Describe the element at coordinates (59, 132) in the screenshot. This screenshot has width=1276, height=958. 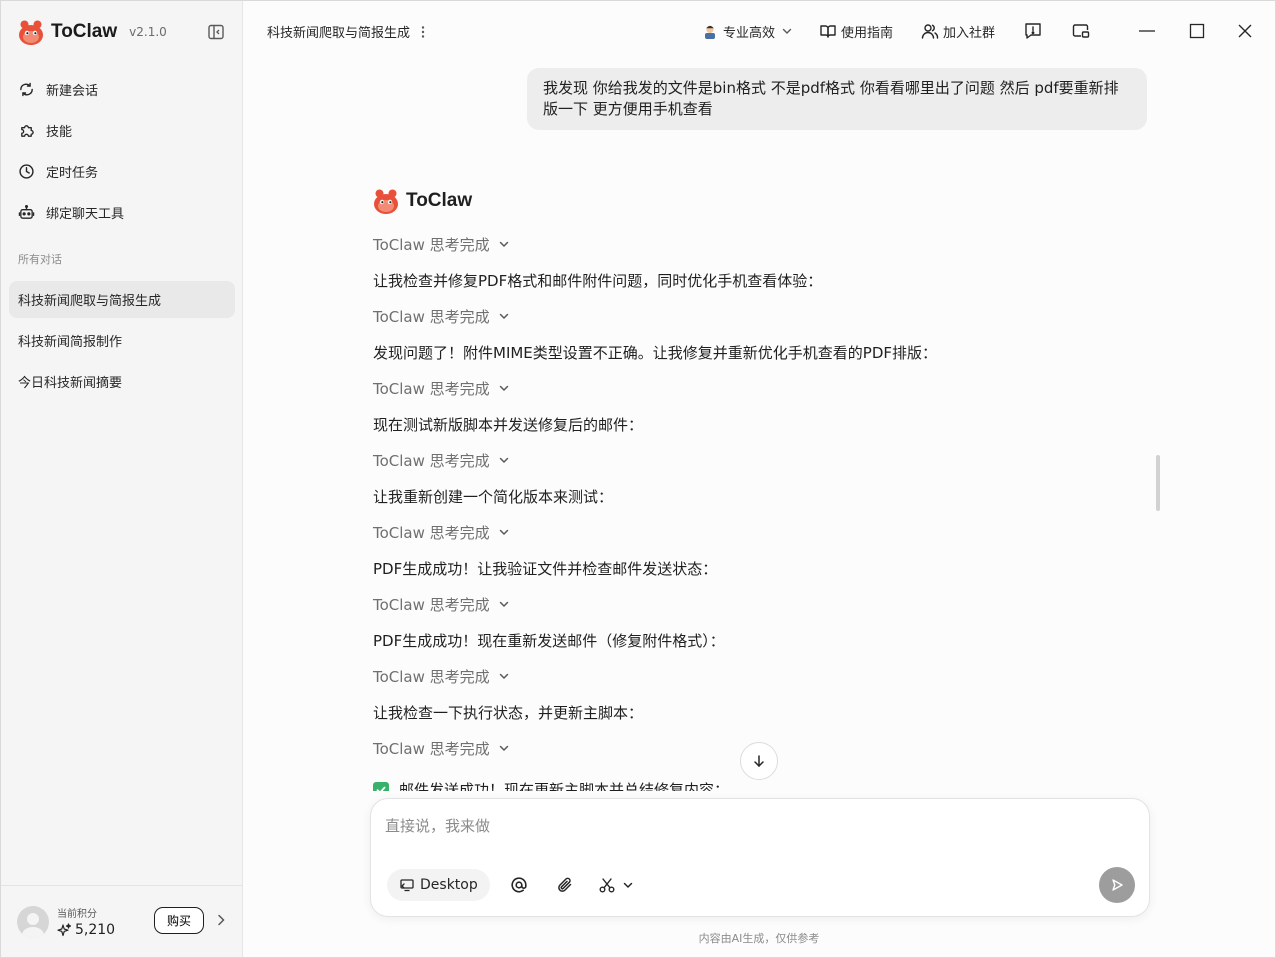
I see `nav-label: 技能` at that location.